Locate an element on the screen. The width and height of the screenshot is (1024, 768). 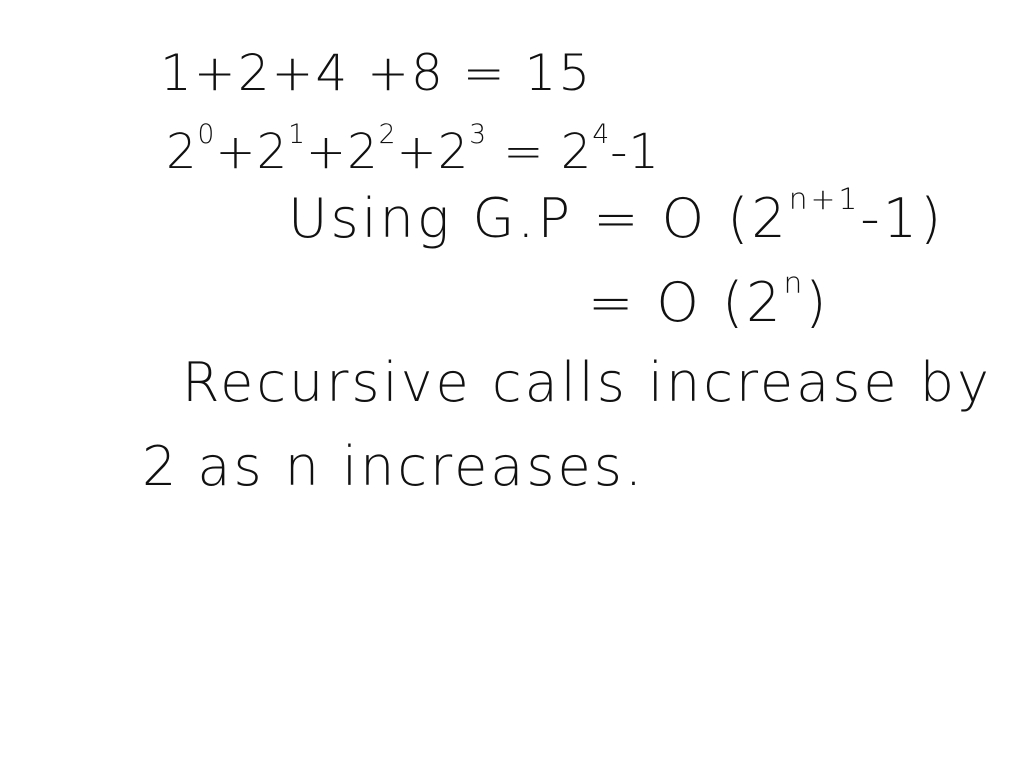
explanation-factor: 2 is located at coordinates (161, 466).